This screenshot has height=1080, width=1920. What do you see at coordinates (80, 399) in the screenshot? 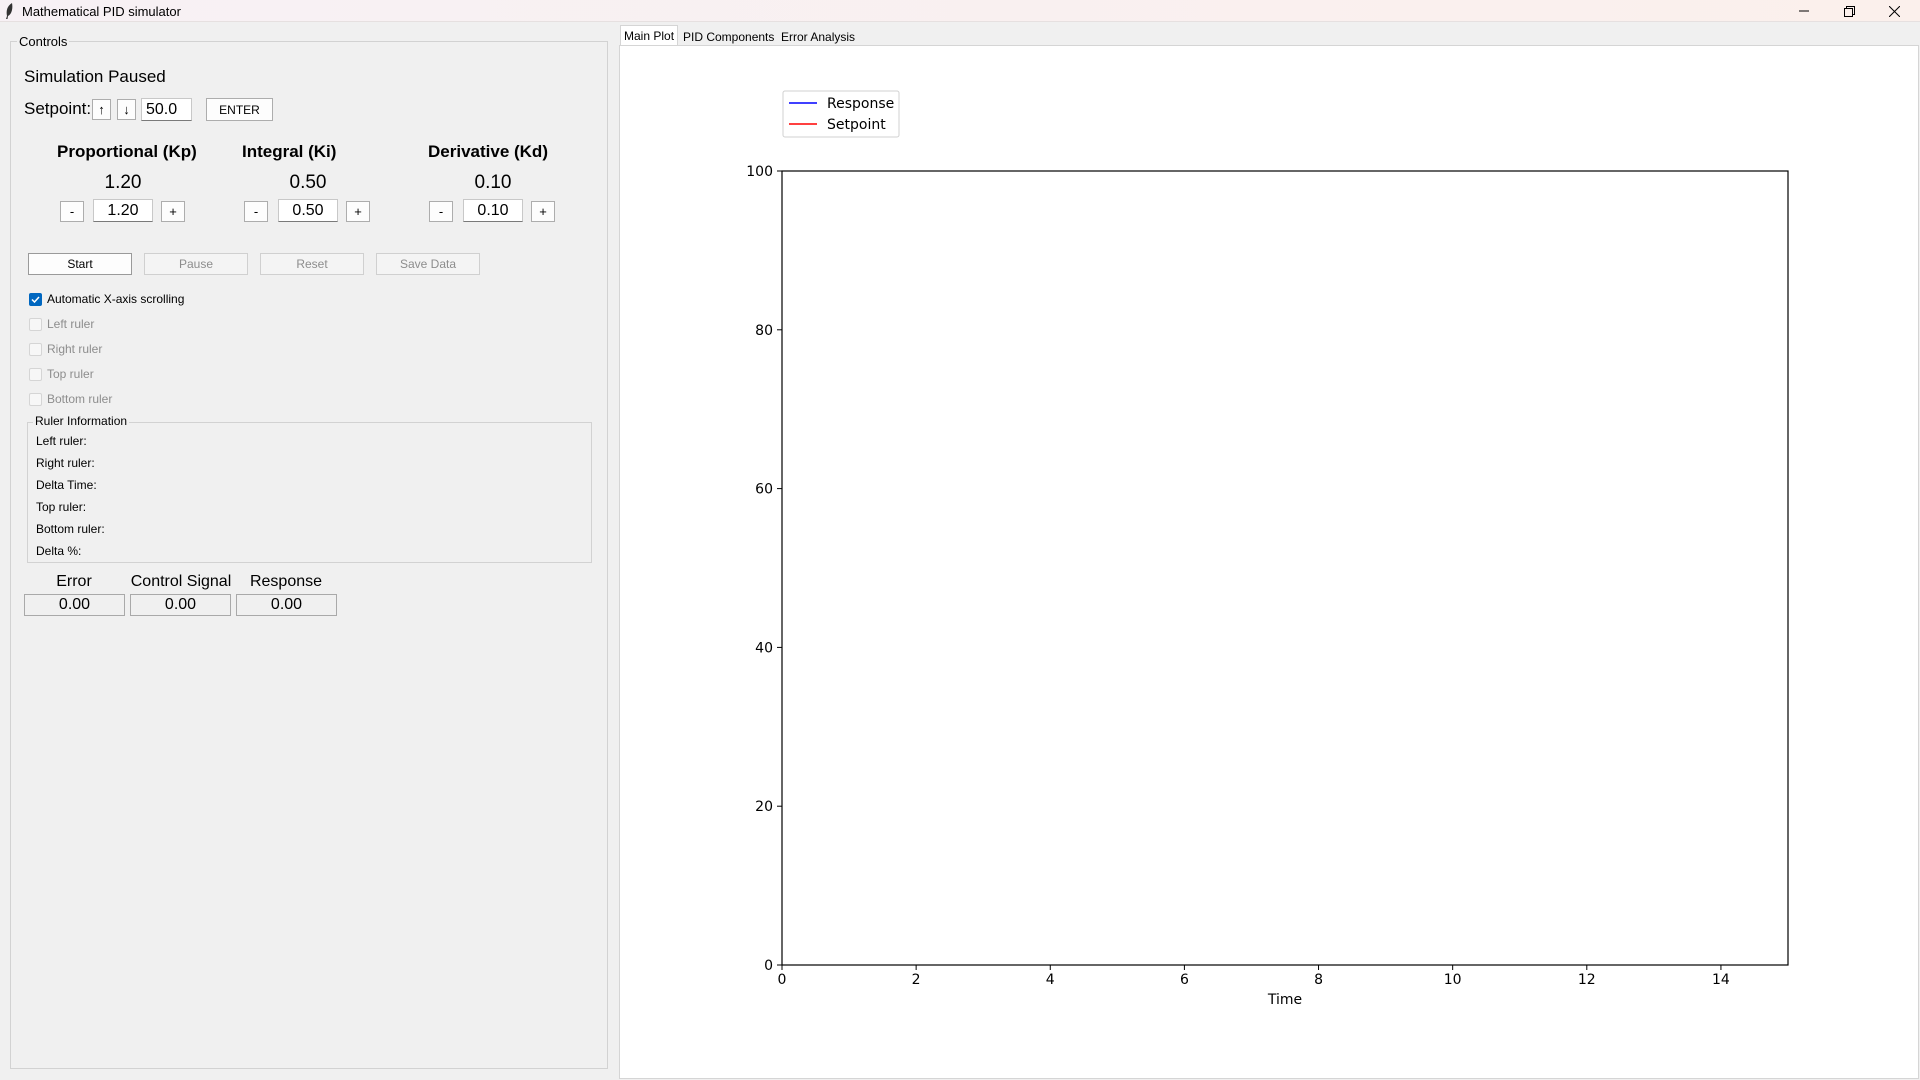
I see `bottom-ruler-label: Bottom ruler` at bounding box center [80, 399].